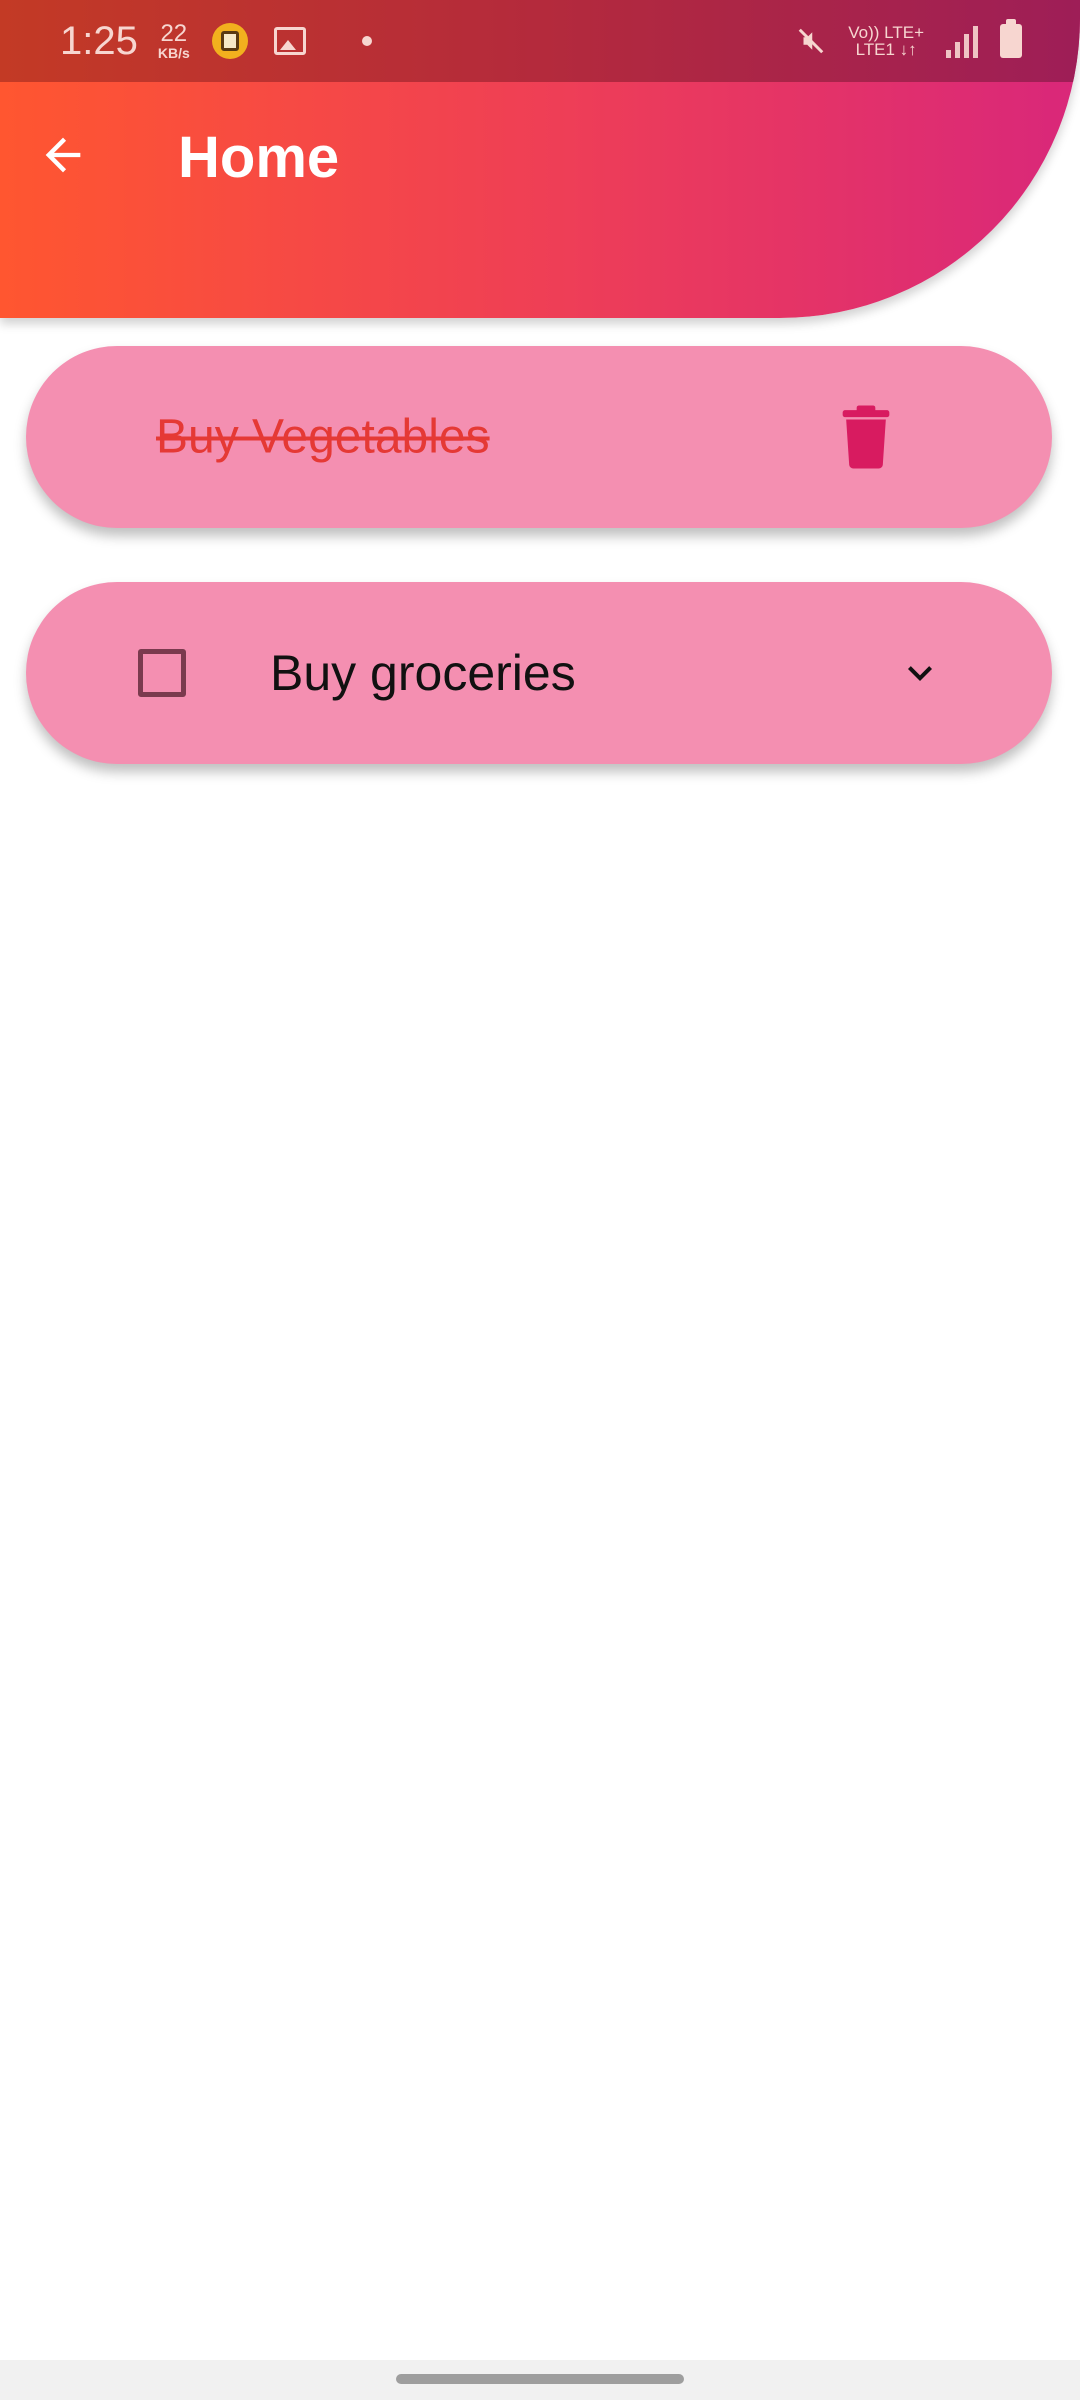  What do you see at coordinates (811, 41) in the screenshot?
I see `mute-icon` at bounding box center [811, 41].